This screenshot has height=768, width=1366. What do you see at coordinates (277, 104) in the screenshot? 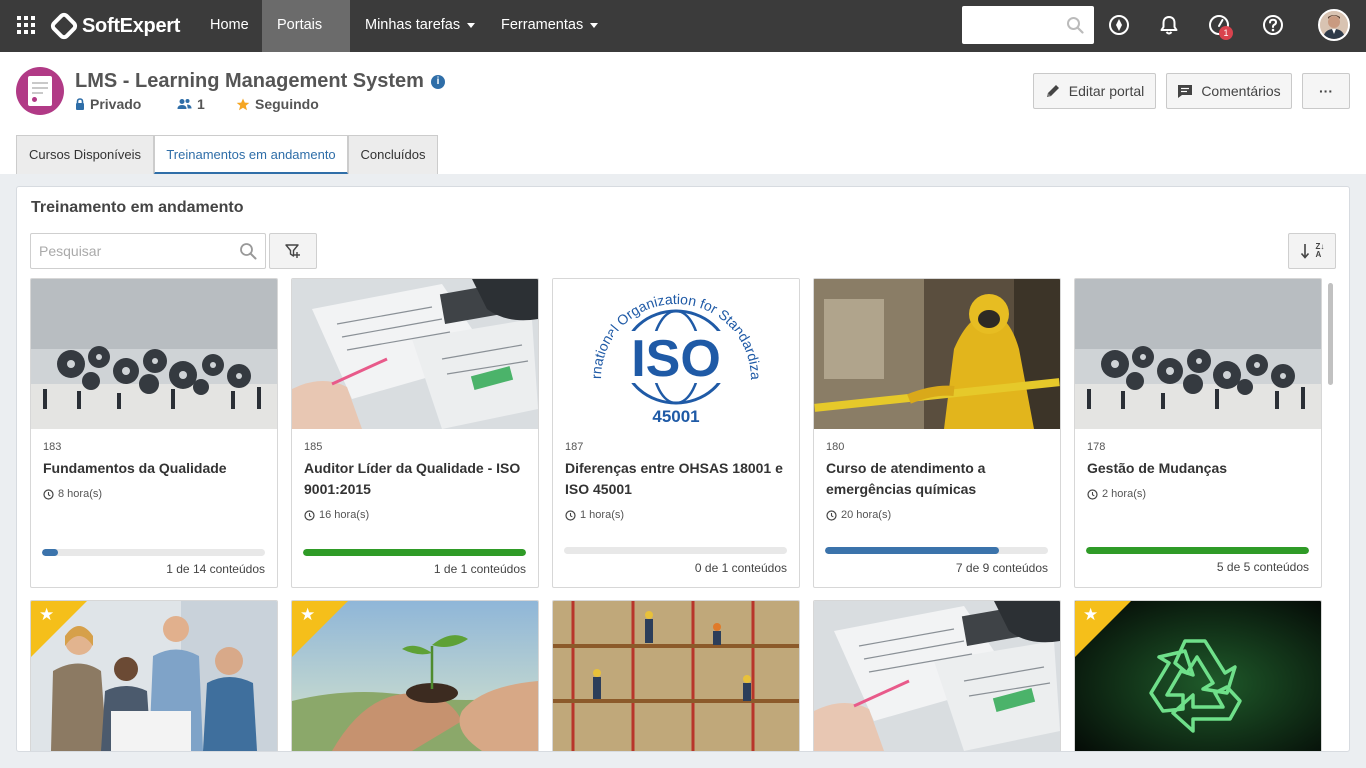
I see `follow-status: Seguindo` at bounding box center [277, 104].